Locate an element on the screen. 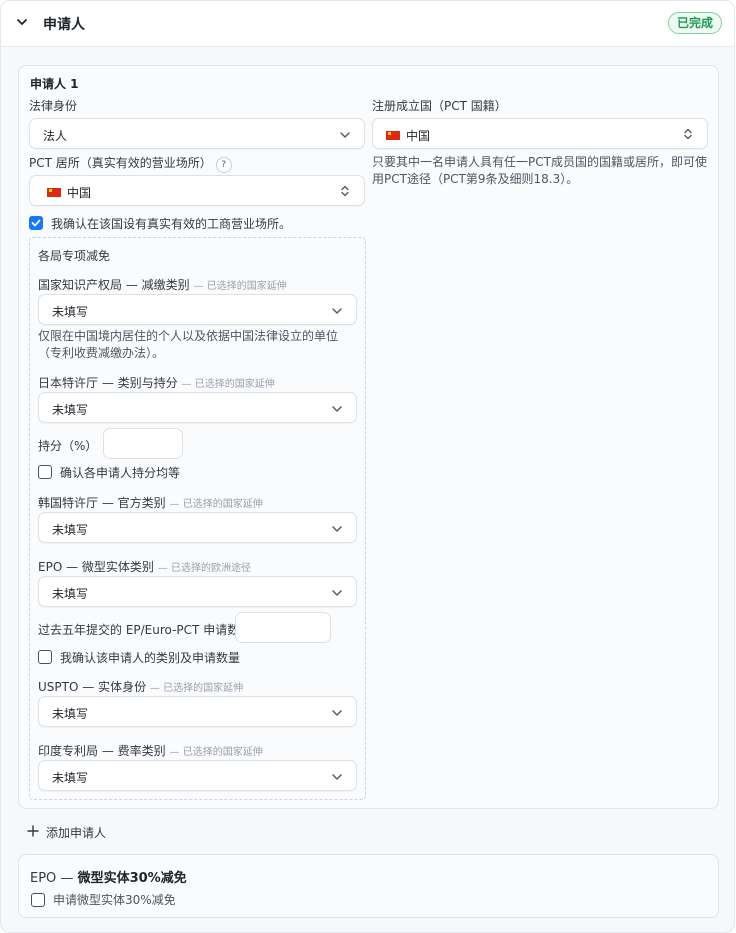 Image resolution: width=736 pixels, height=933 pixels. epo-count-input is located at coordinates (283, 627).